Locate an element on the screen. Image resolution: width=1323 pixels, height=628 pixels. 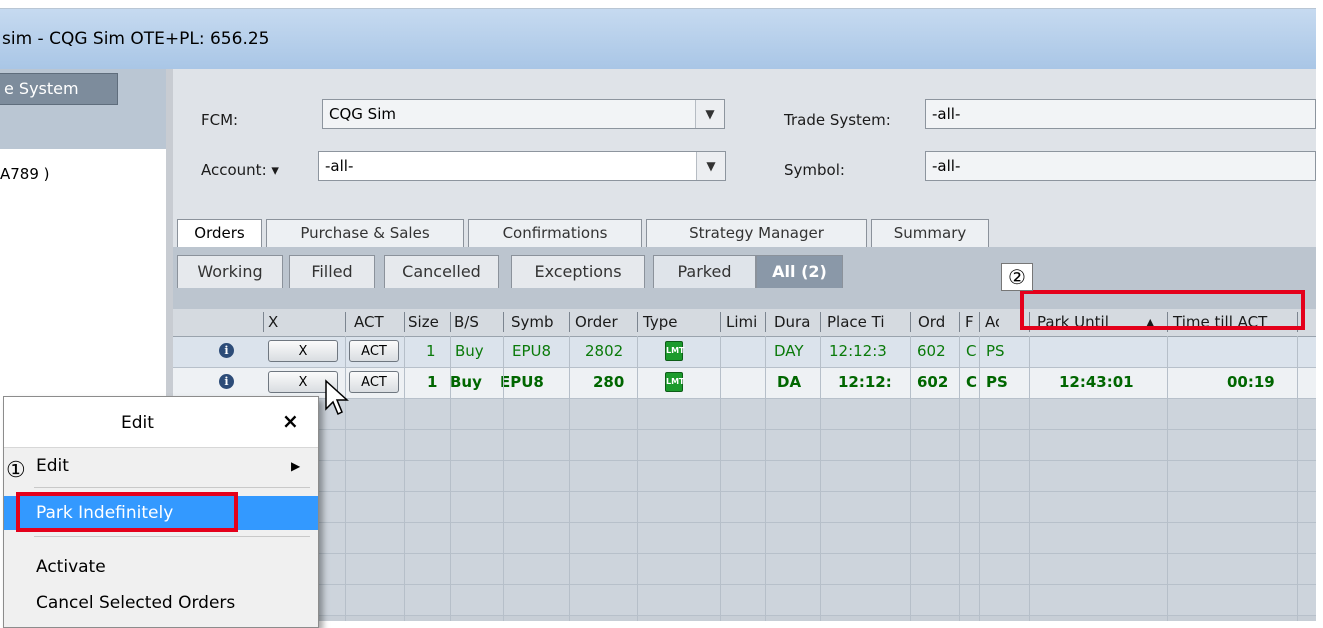
menu-item-cancel-selected-orders: Cancel Selected Orders is located at coordinates (161, 603).